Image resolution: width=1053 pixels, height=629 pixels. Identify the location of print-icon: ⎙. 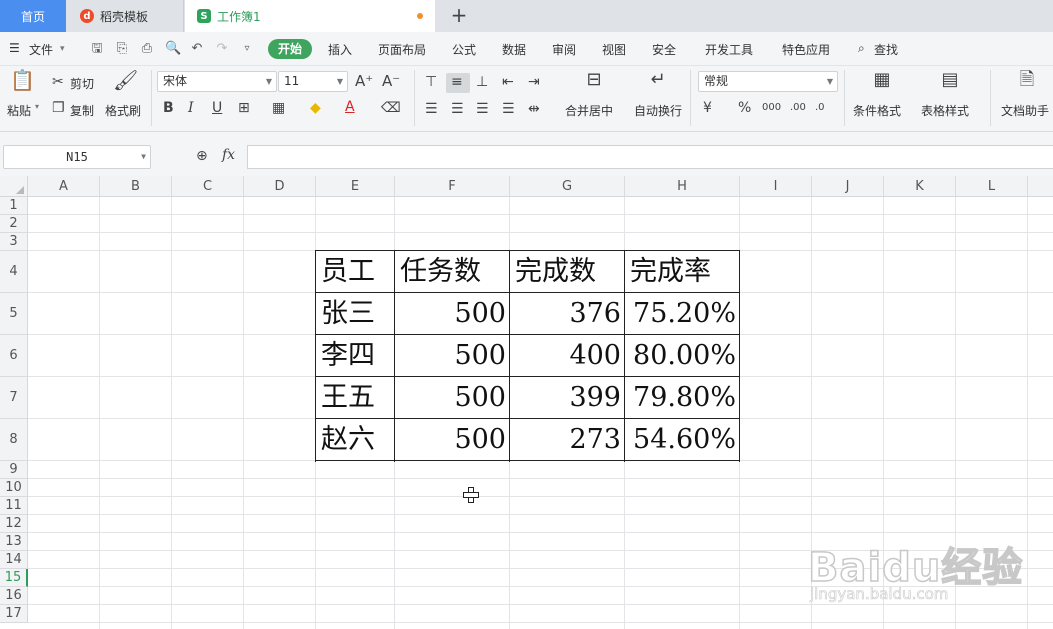
(147, 49).